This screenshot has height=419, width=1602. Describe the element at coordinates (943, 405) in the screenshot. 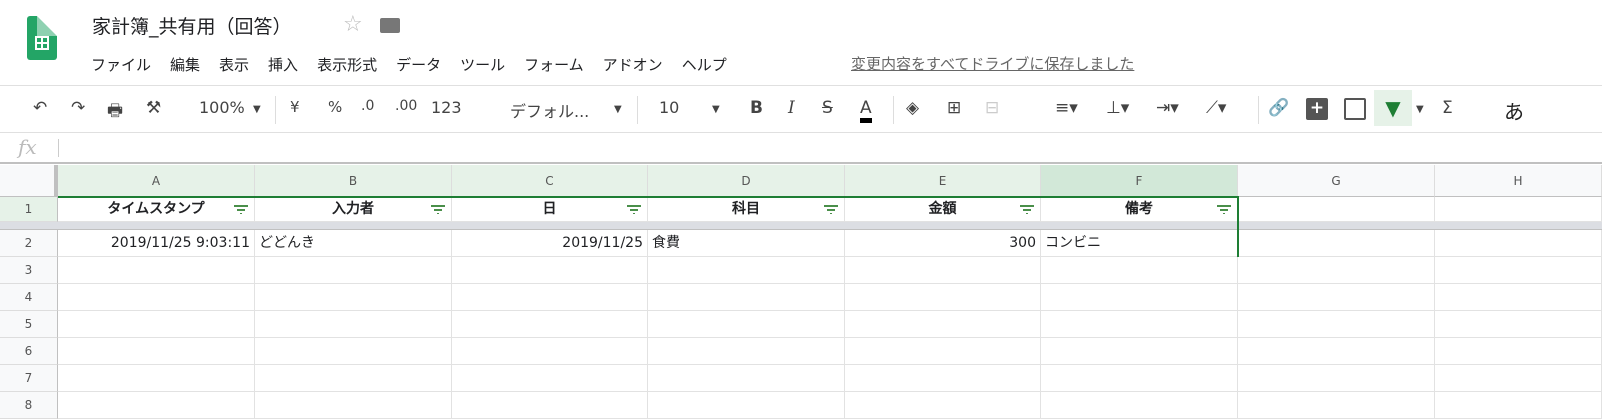

I see `cell-E8` at that location.